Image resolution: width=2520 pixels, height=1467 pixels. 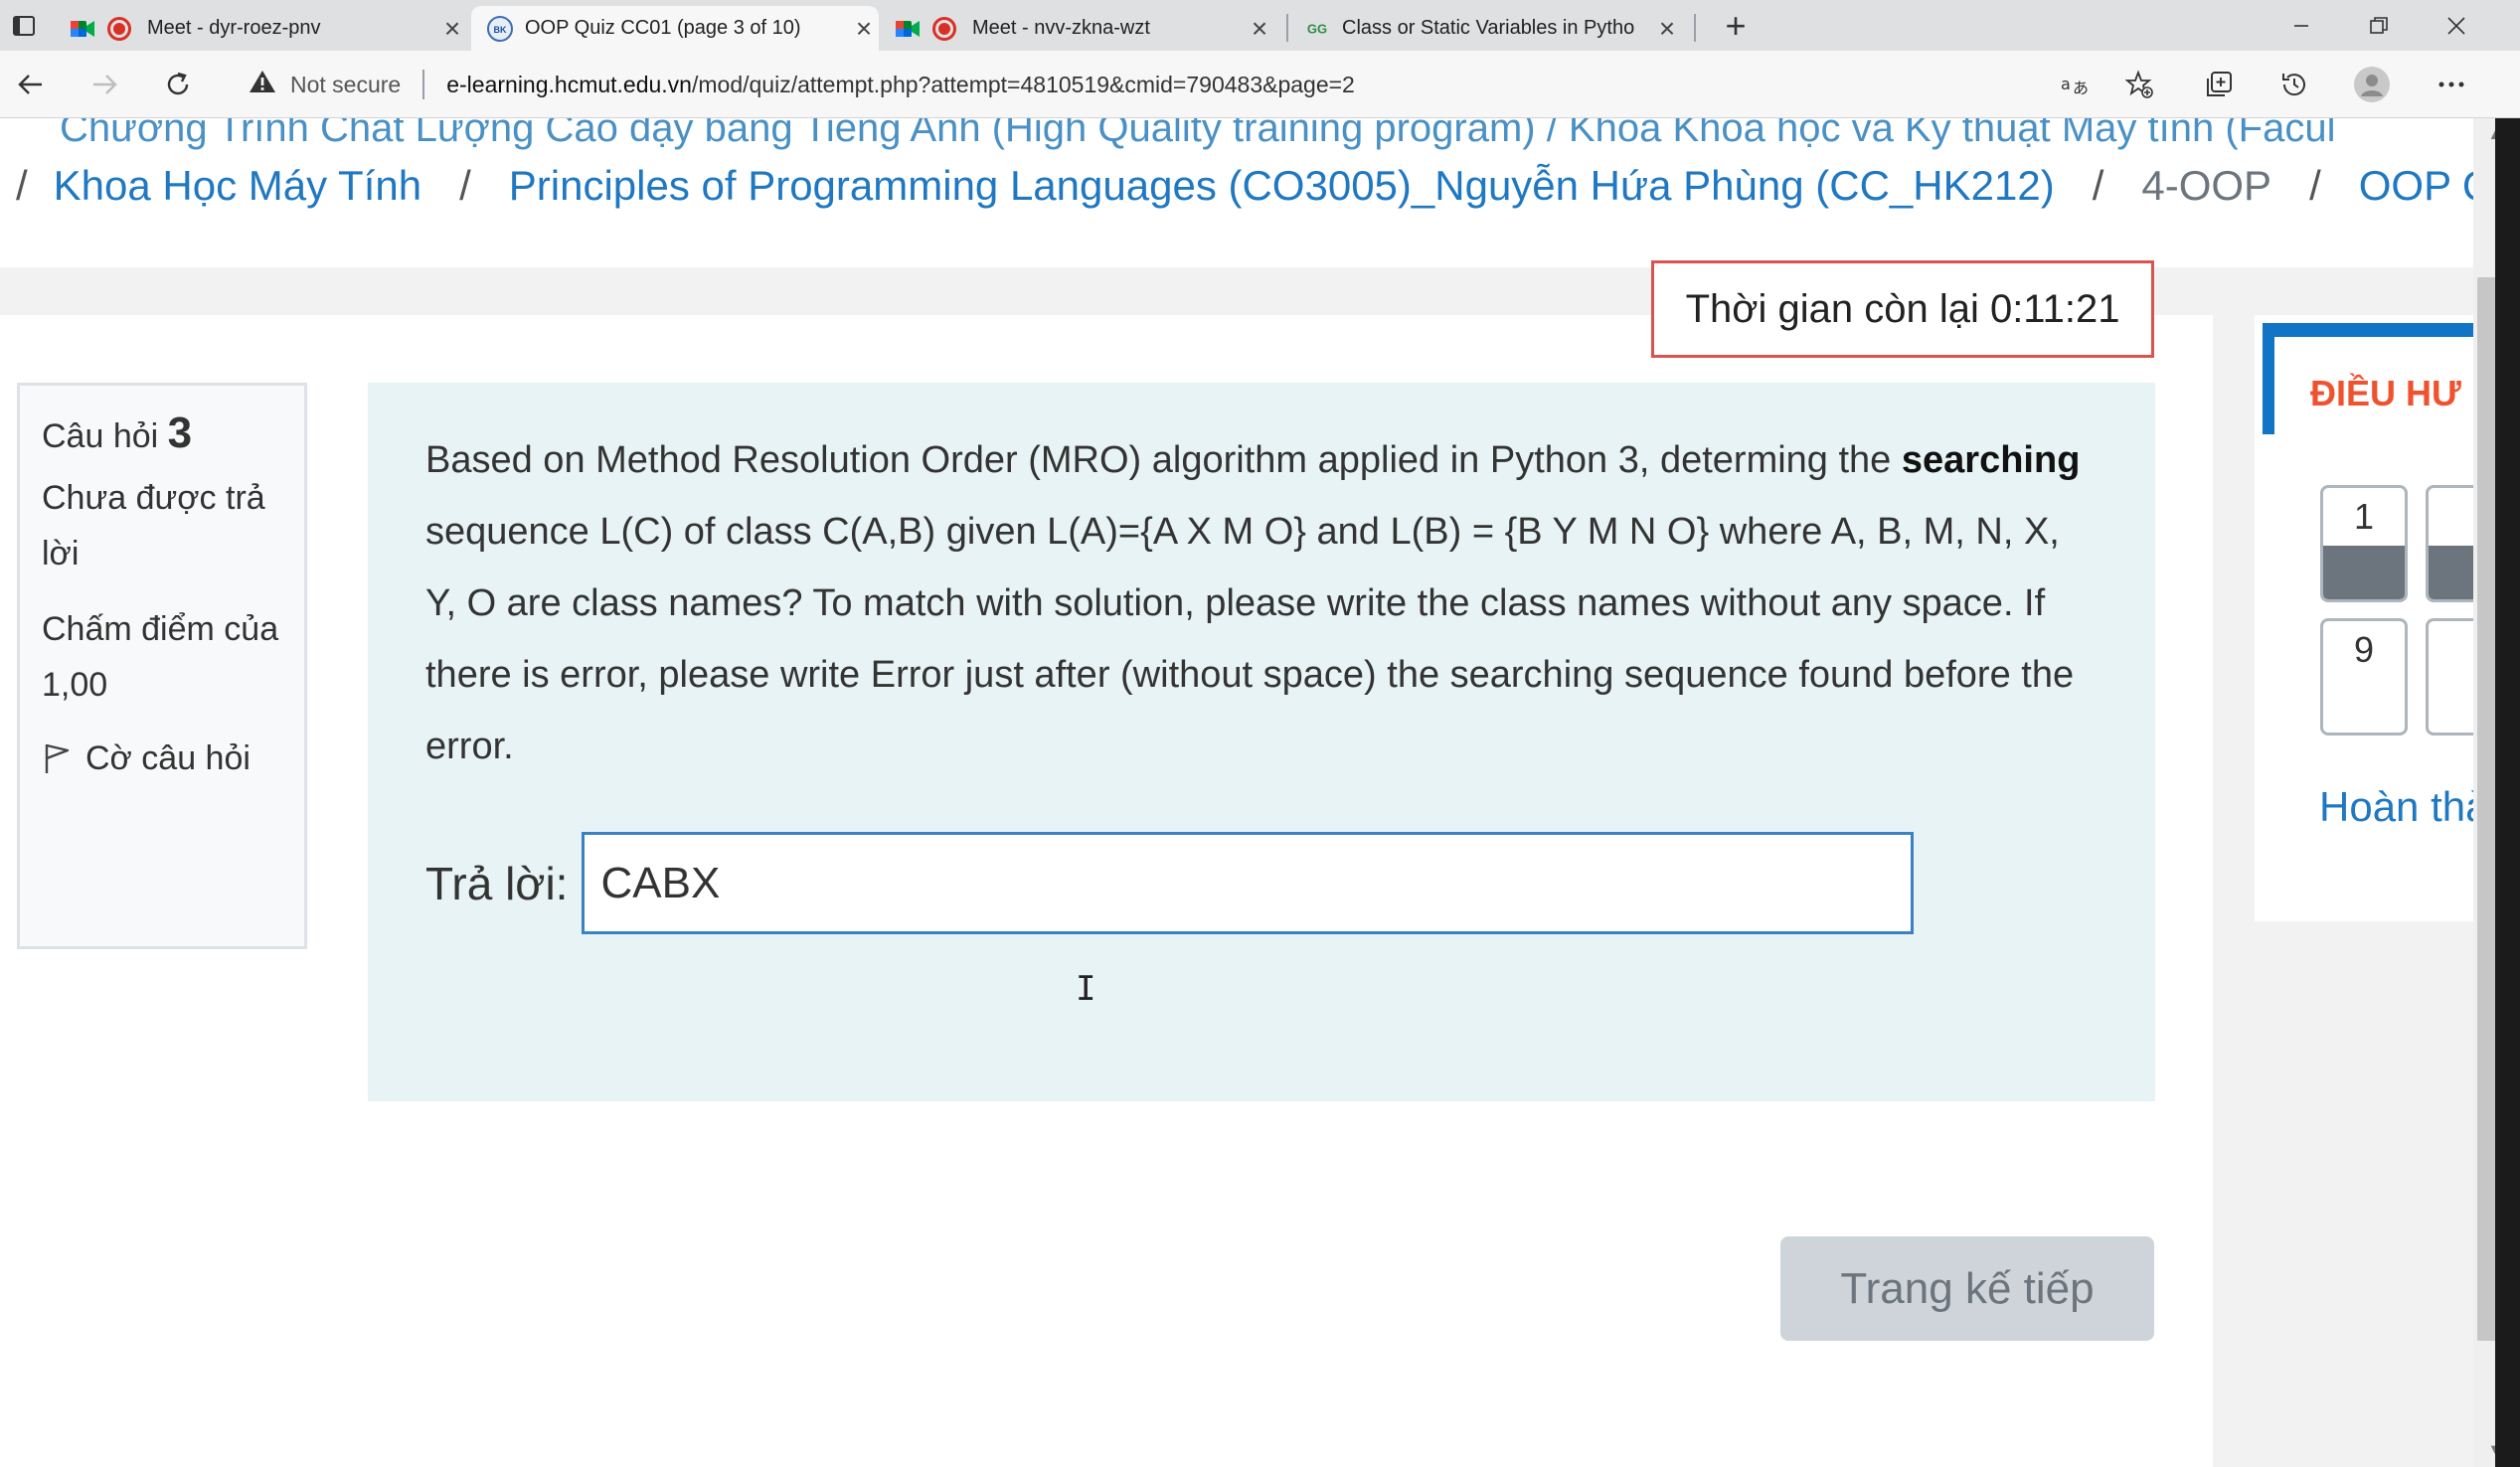 What do you see at coordinates (178, 84) in the screenshot?
I see `reload-icon` at bounding box center [178, 84].